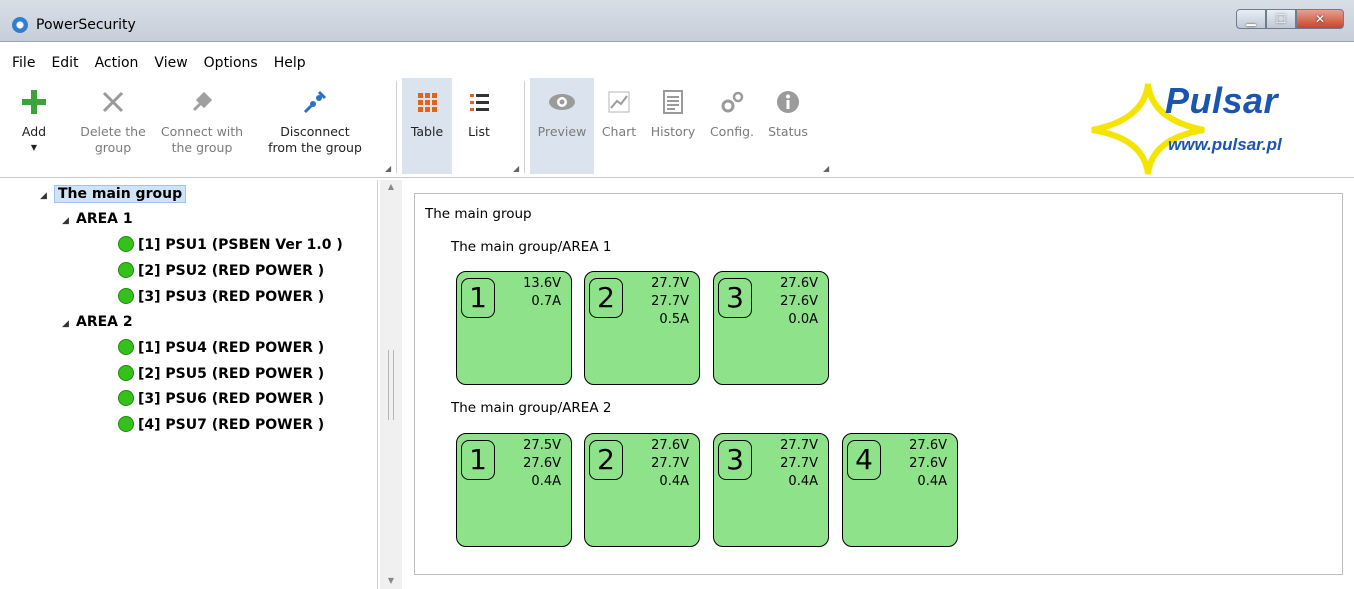 The image size is (1354, 589). I want to click on gears-icon, so click(732, 102).